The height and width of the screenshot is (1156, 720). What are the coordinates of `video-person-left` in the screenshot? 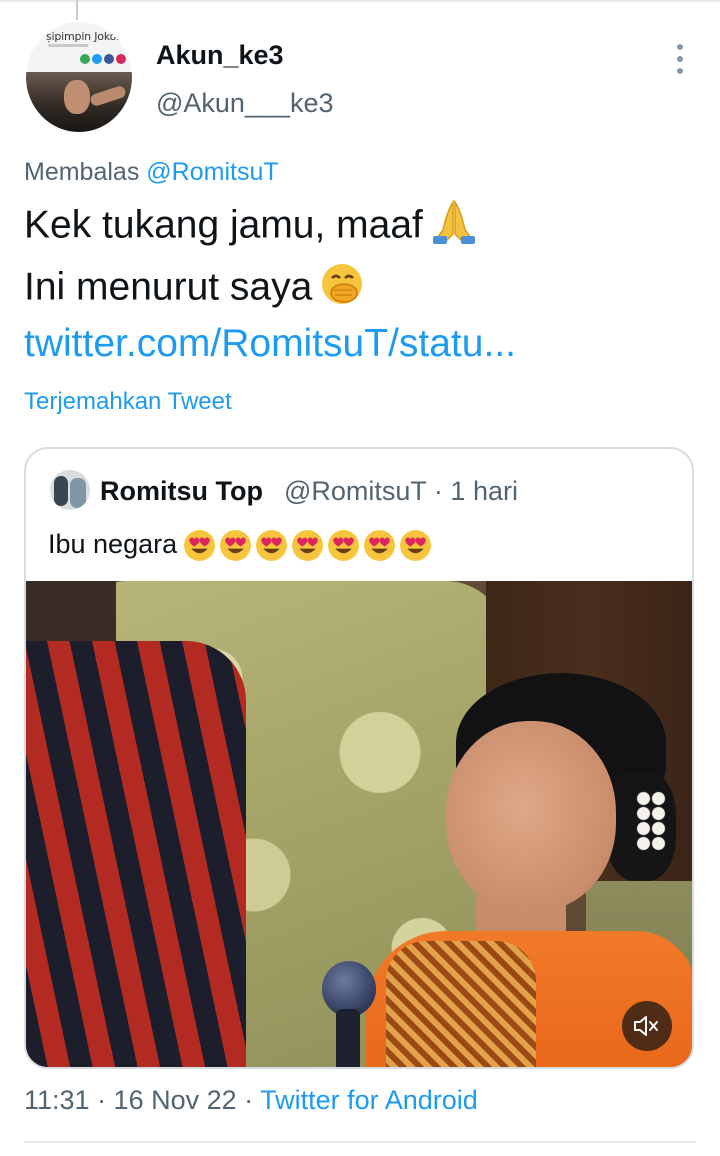 It's located at (136, 854).